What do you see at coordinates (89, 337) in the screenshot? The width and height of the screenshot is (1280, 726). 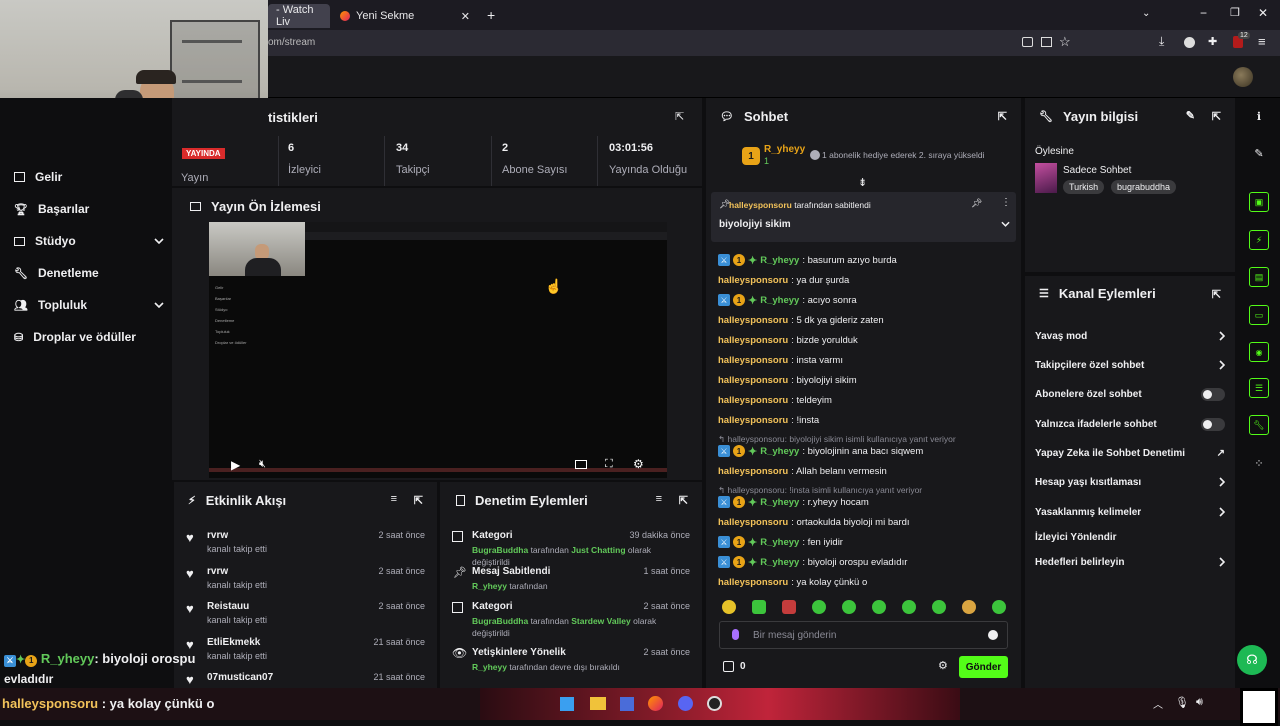 I see `sidebar-item-droplar: ⛁ Droplar ve ödüller` at bounding box center [89, 337].